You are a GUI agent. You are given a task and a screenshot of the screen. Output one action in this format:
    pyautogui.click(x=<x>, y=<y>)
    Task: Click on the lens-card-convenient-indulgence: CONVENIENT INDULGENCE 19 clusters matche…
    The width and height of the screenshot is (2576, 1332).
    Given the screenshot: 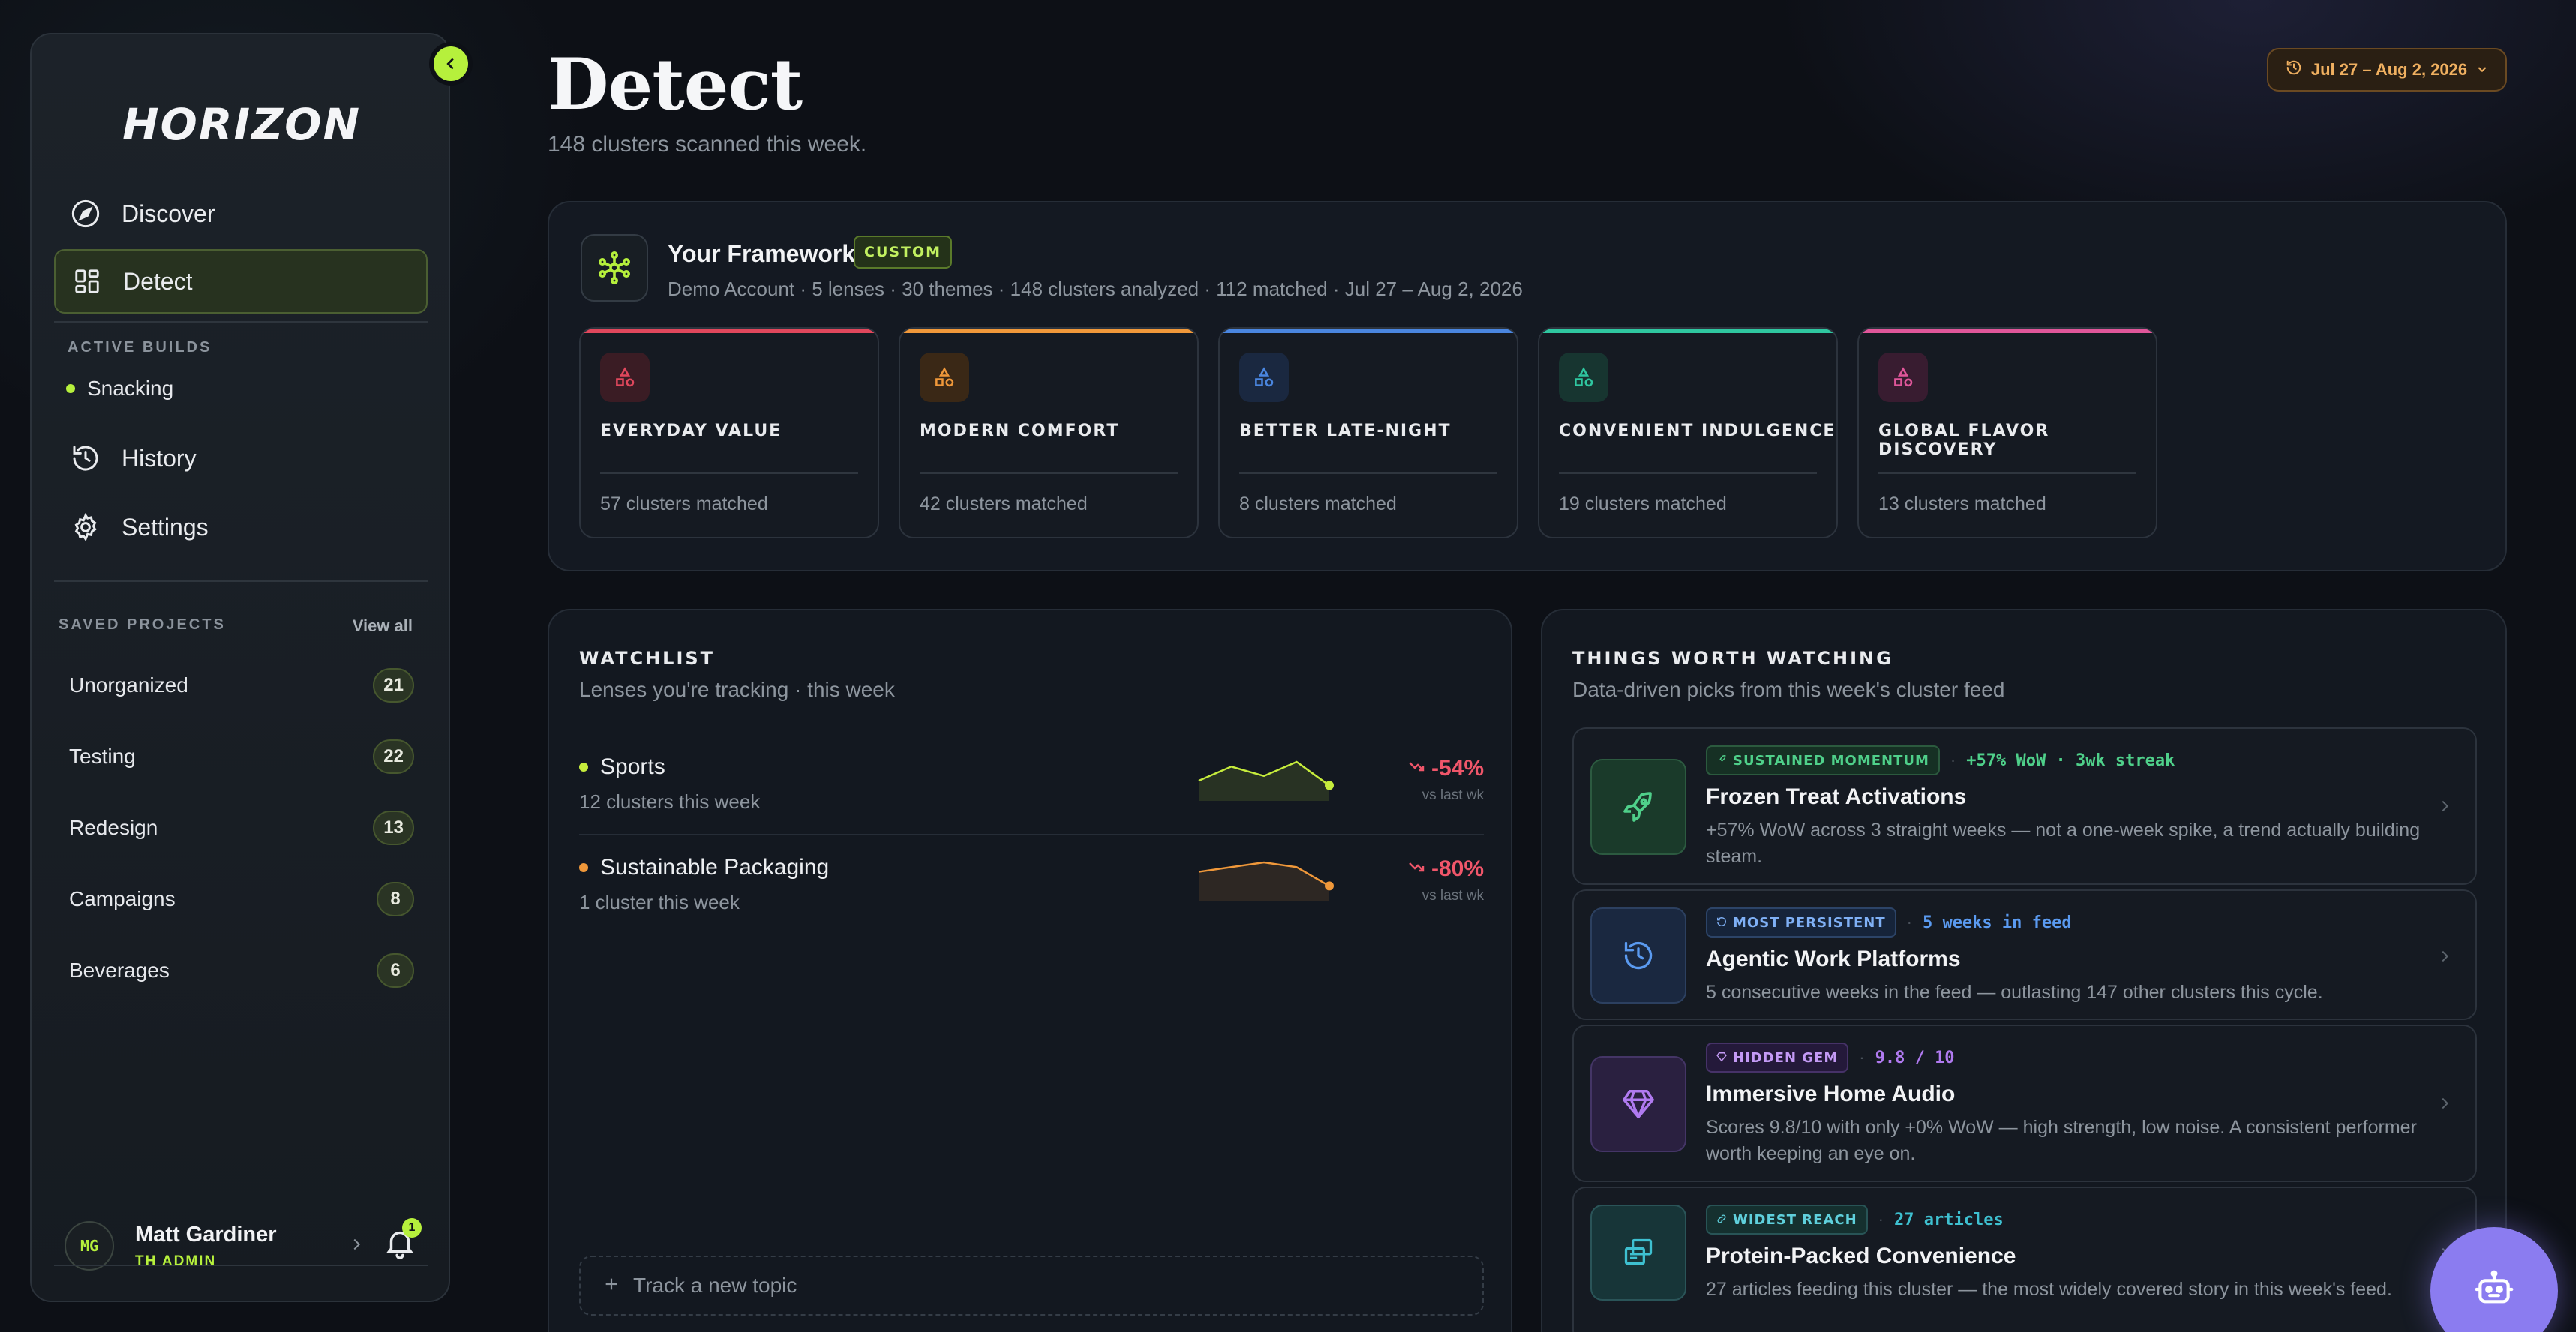 What is the action you would take?
    pyautogui.click(x=1688, y=432)
    